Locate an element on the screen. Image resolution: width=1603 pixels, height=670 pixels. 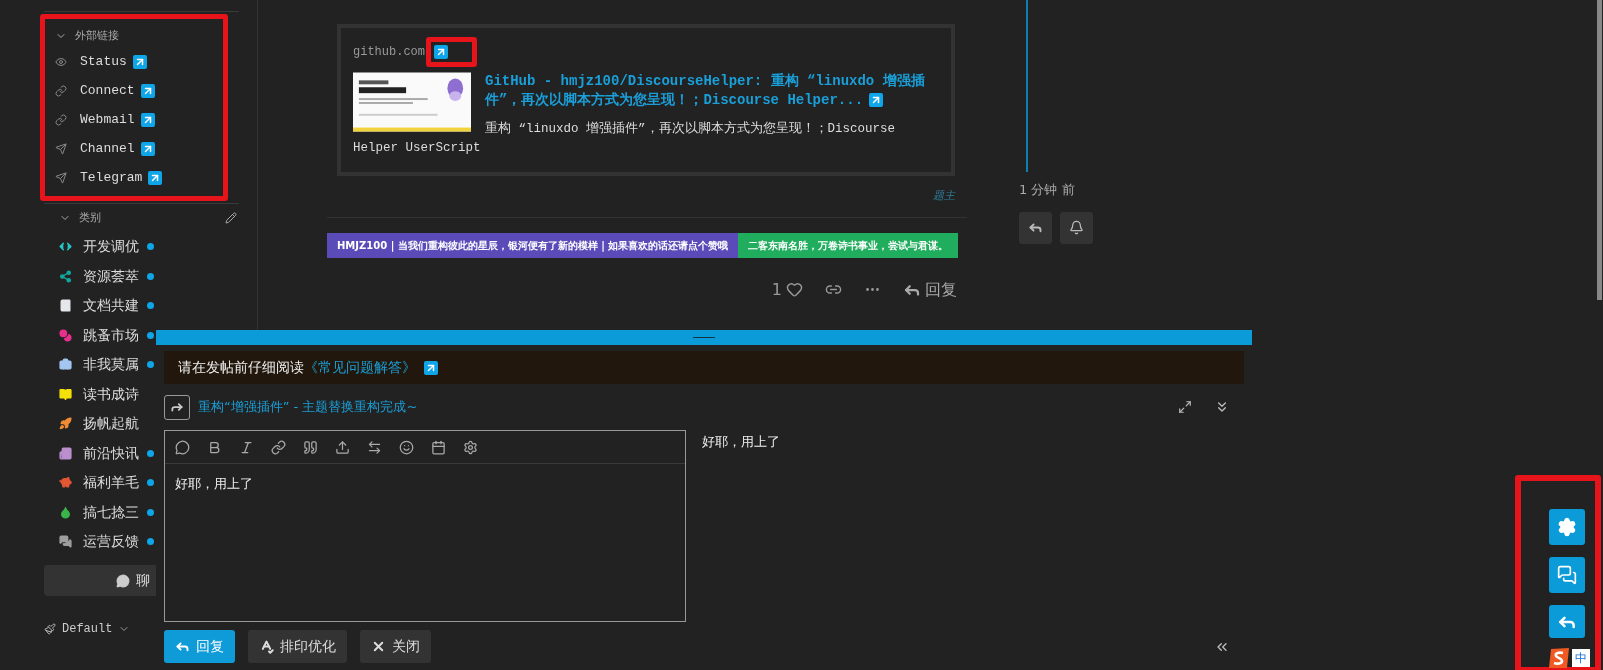
category-link: 非我莫属 is located at coordinates (111, 365).